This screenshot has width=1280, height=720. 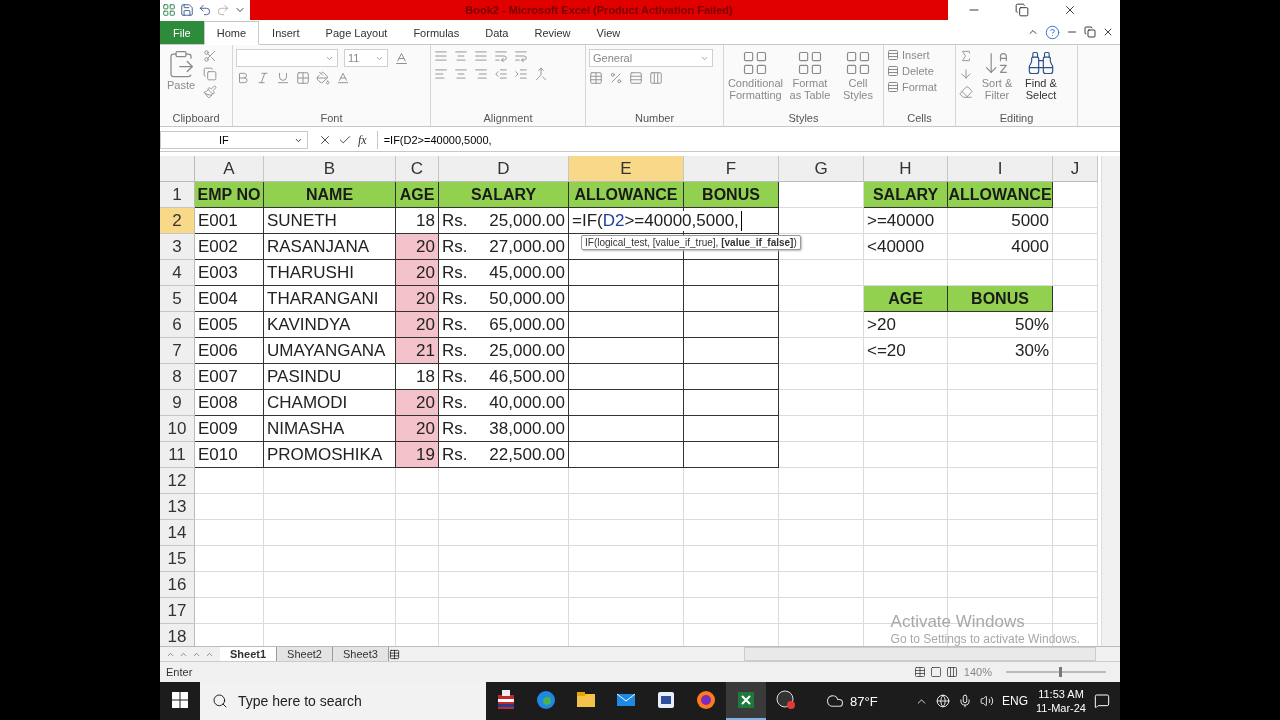 I want to click on row-header: 12, so click(x=177, y=481).